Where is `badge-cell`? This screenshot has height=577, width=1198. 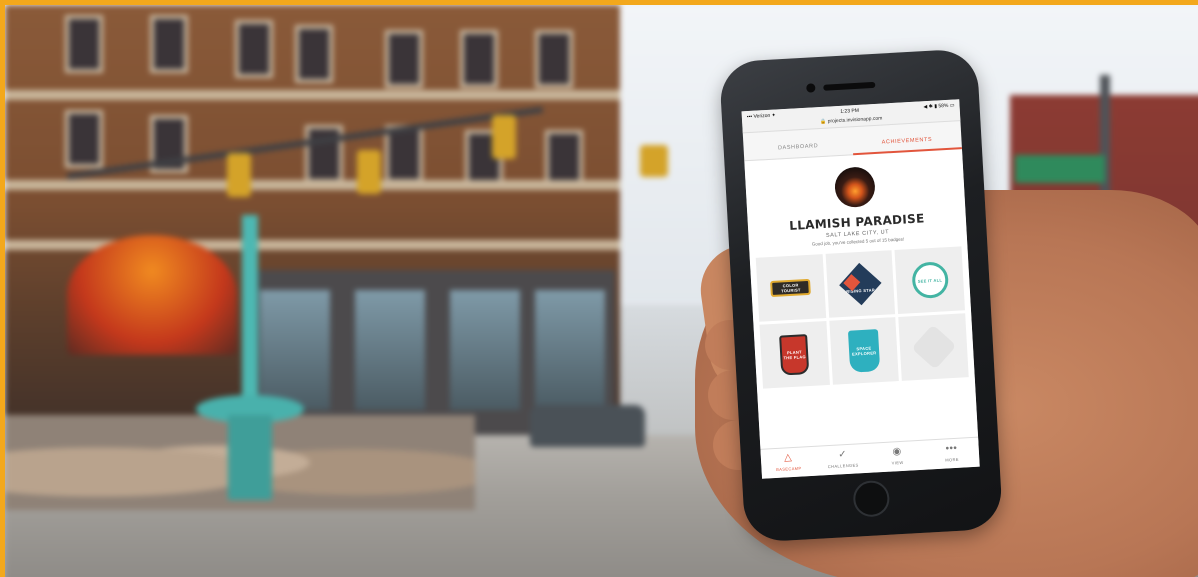 badge-cell is located at coordinates (933, 347).